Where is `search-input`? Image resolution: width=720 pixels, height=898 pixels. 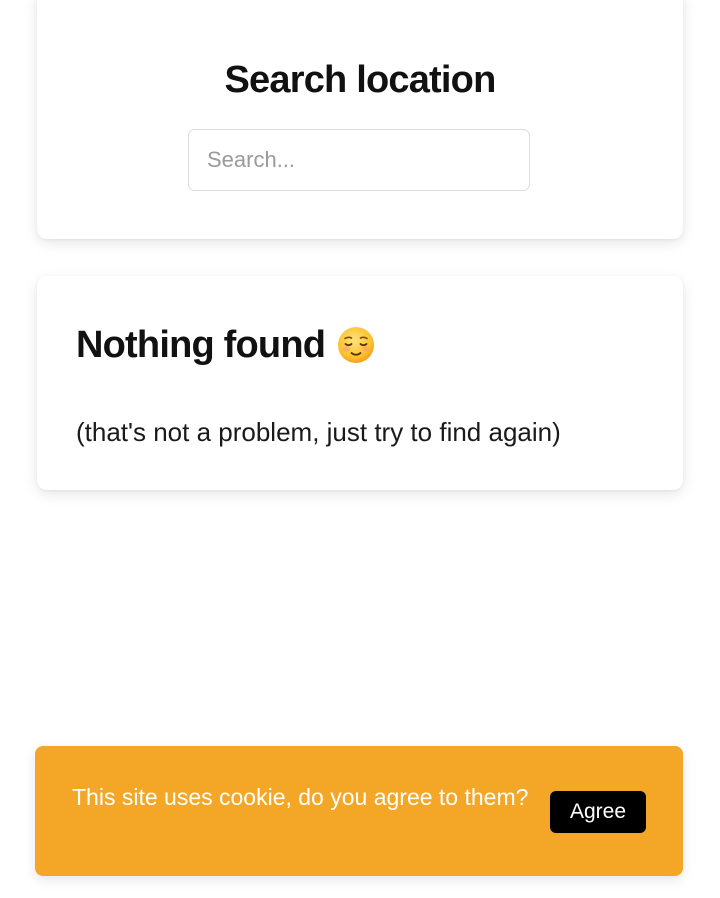
search-input is located at coordinates (359, 160).